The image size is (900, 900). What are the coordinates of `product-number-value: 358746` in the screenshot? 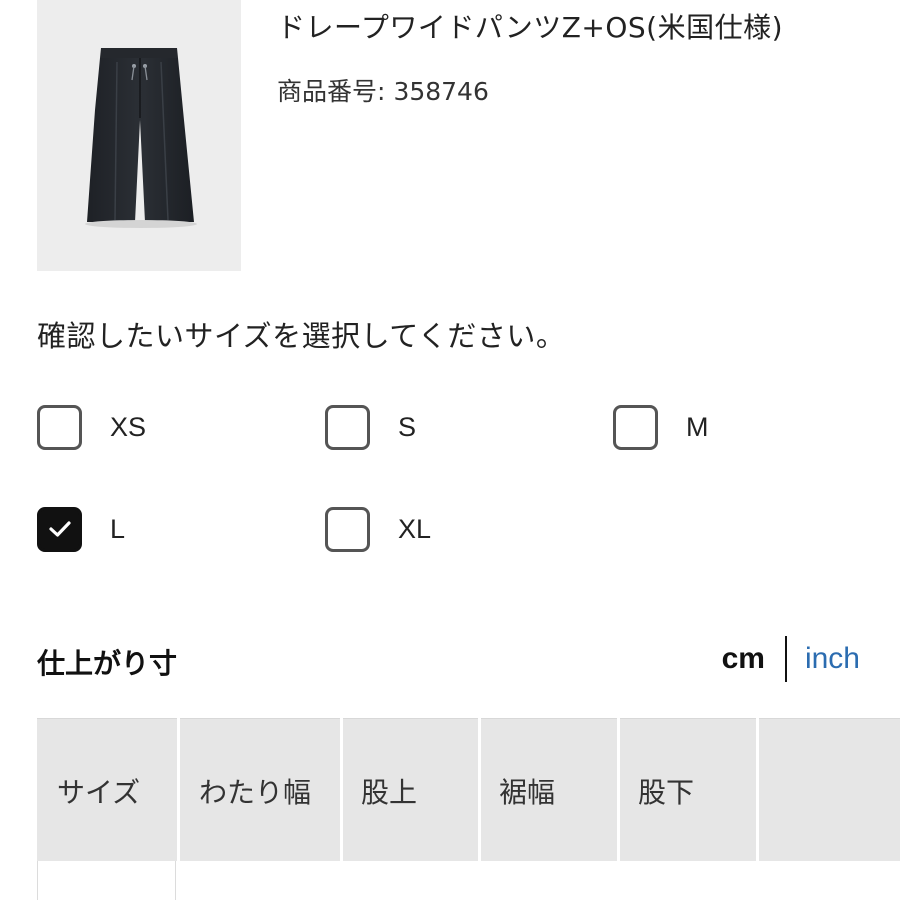 It's located at (441, 91).